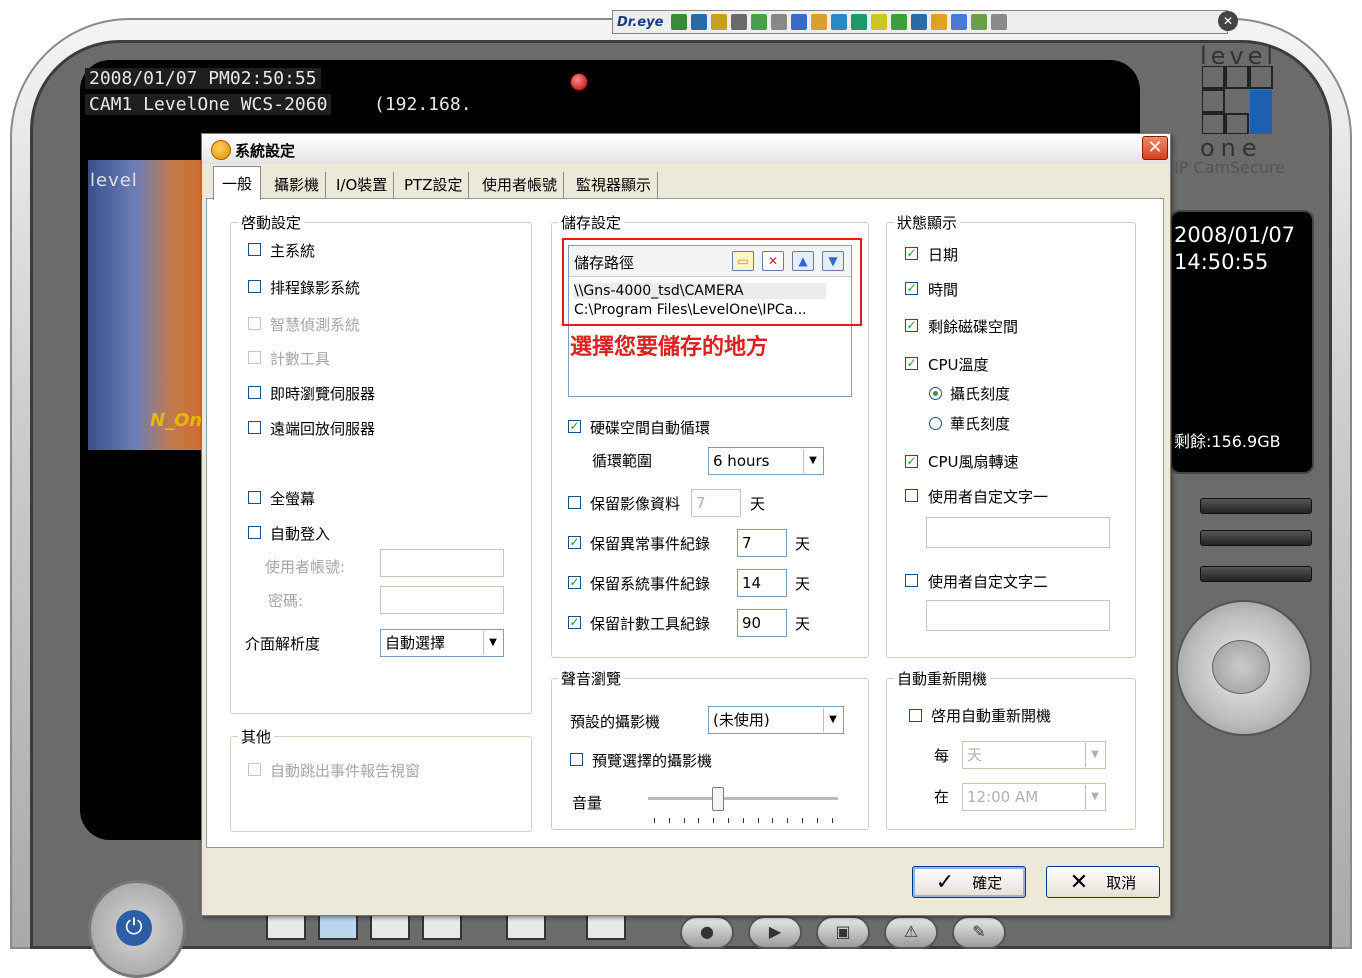 This screenshot has width=1362, height=978. What do you see at coordinates (915, 715) in the screenshot?
I see `auto-reboot-checkbox` at bounding box center [915, 715].